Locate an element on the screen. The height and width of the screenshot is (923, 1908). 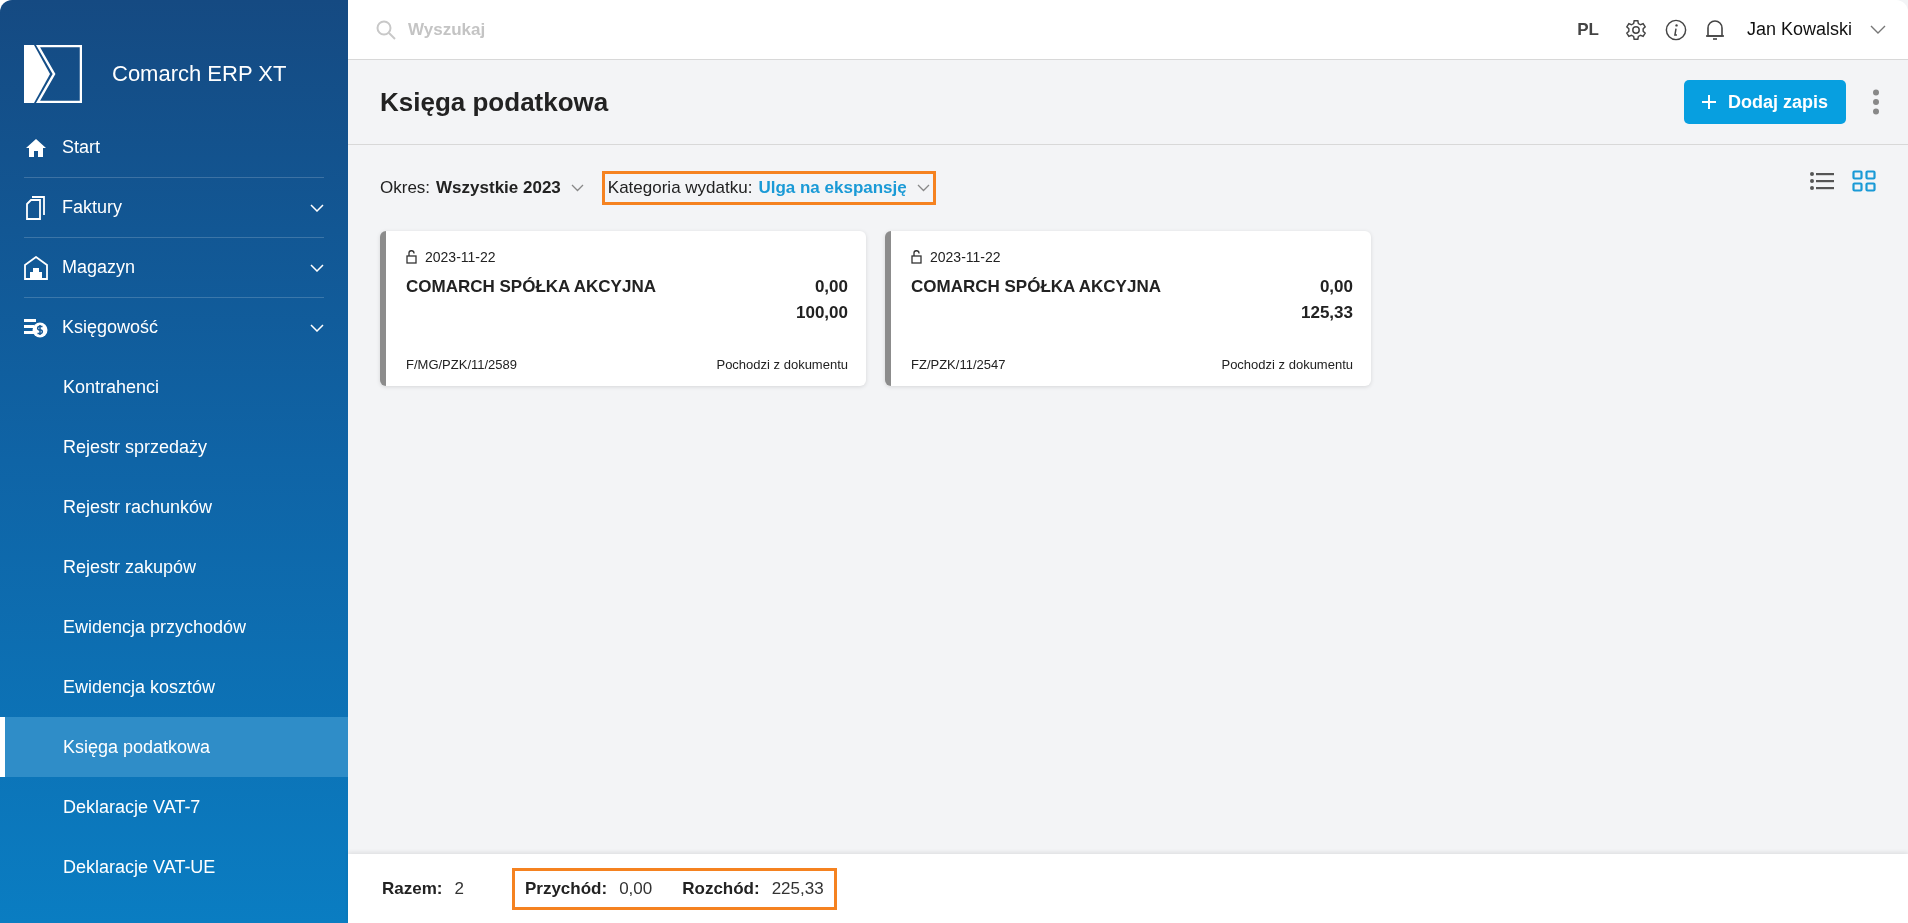
summary-value: 2 is located at coordinates (459, 888).